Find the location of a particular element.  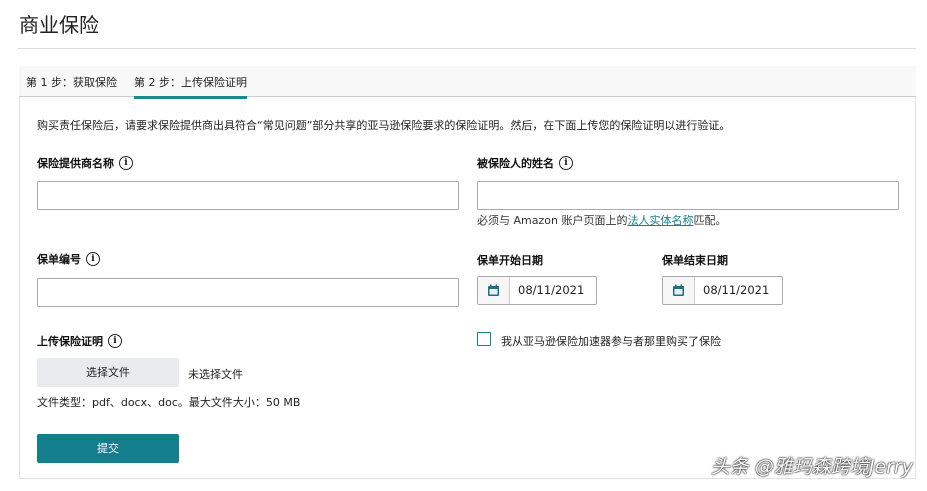

end-date-value: 08/11/2021 is located at coordinates (736, 290).